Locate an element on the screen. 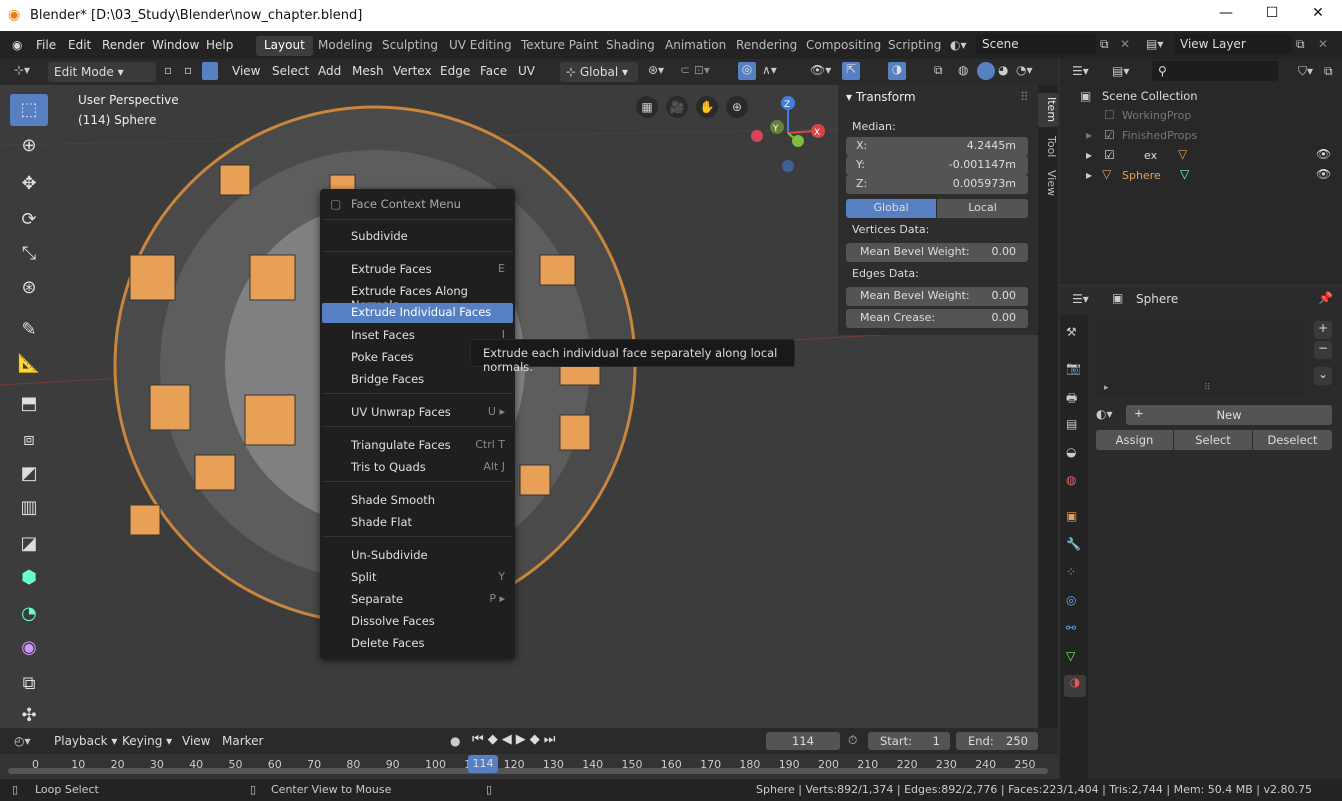 The height and width of the screenshot is (801, 1342). loop-cut-icon: ▥ is located at coordinates (29, 508).